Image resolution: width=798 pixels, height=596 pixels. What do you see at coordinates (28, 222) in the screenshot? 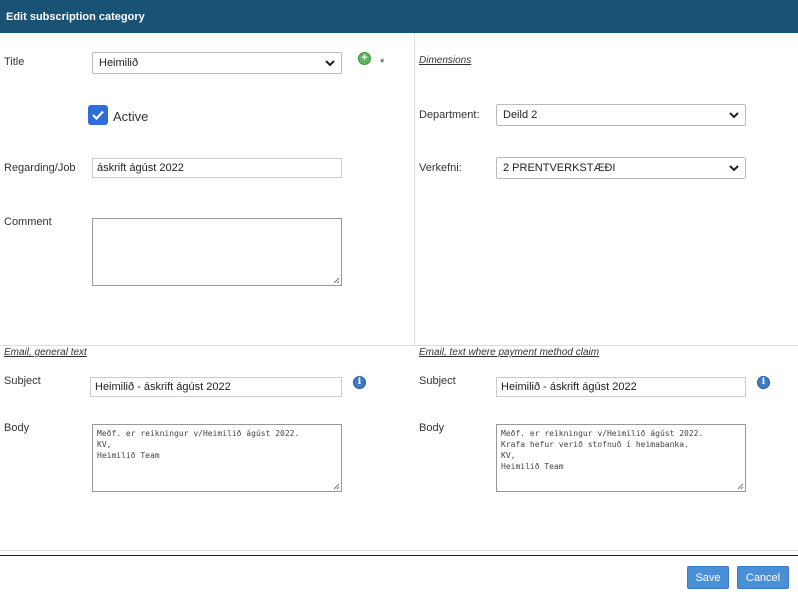
I see `comment-label: Comment` at bounding box center [28, 222].